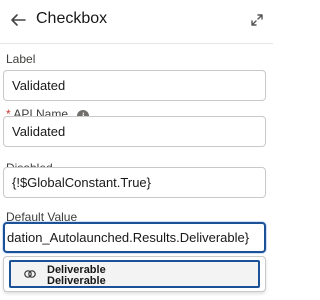 The height and width of the screenshot is (300, 320). Describe the element at coordinates (257, 20) in the screenshot. I see `expand-icon` at that location.